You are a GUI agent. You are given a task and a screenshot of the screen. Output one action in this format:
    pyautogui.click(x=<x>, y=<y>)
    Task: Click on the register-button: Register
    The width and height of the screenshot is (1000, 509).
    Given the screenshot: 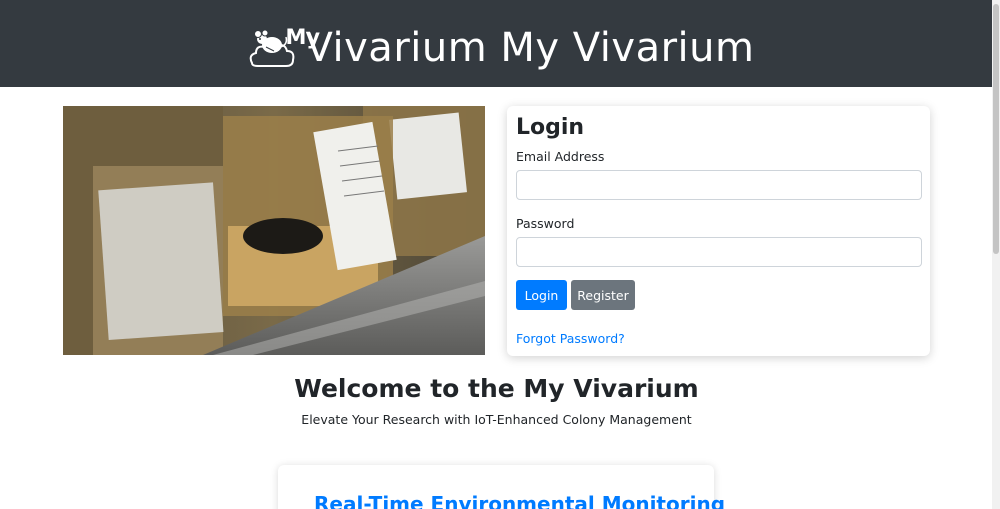 What is the action you would take?
    pyautogui.click(x=603, y=295)
    